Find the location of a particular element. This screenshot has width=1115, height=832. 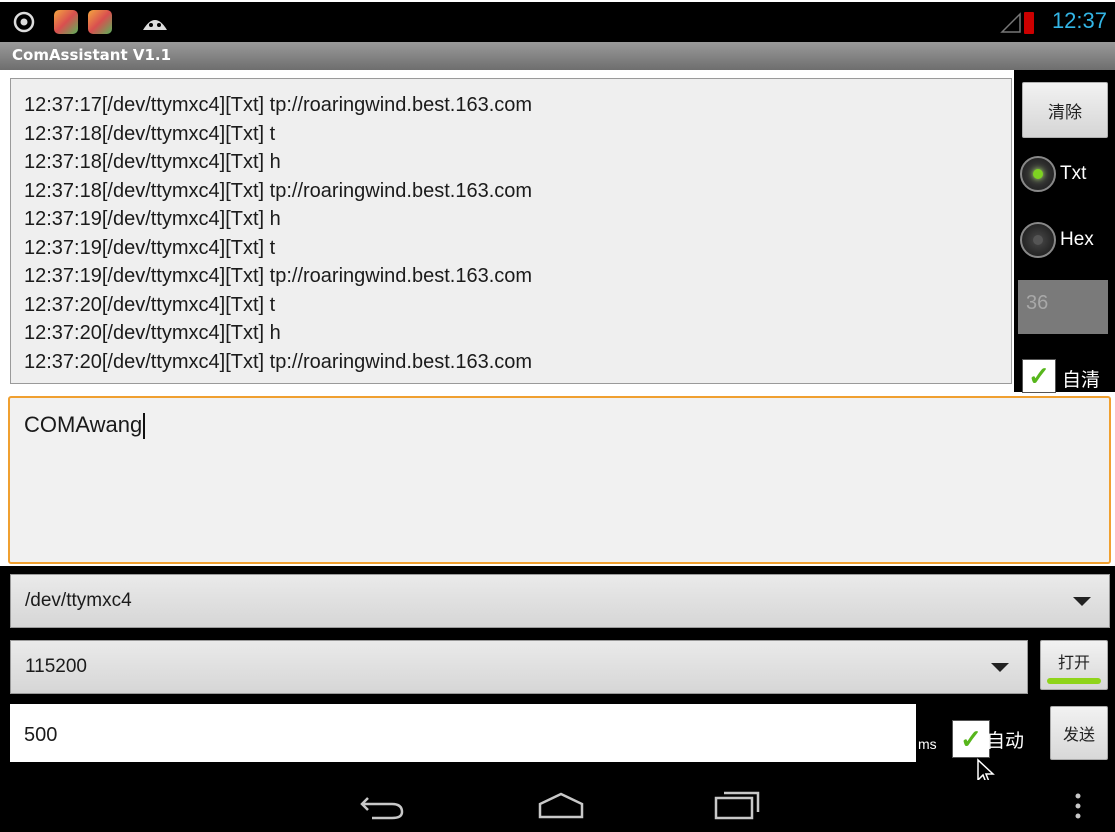

recent-apps-icon is located at coordinates (737, 807).